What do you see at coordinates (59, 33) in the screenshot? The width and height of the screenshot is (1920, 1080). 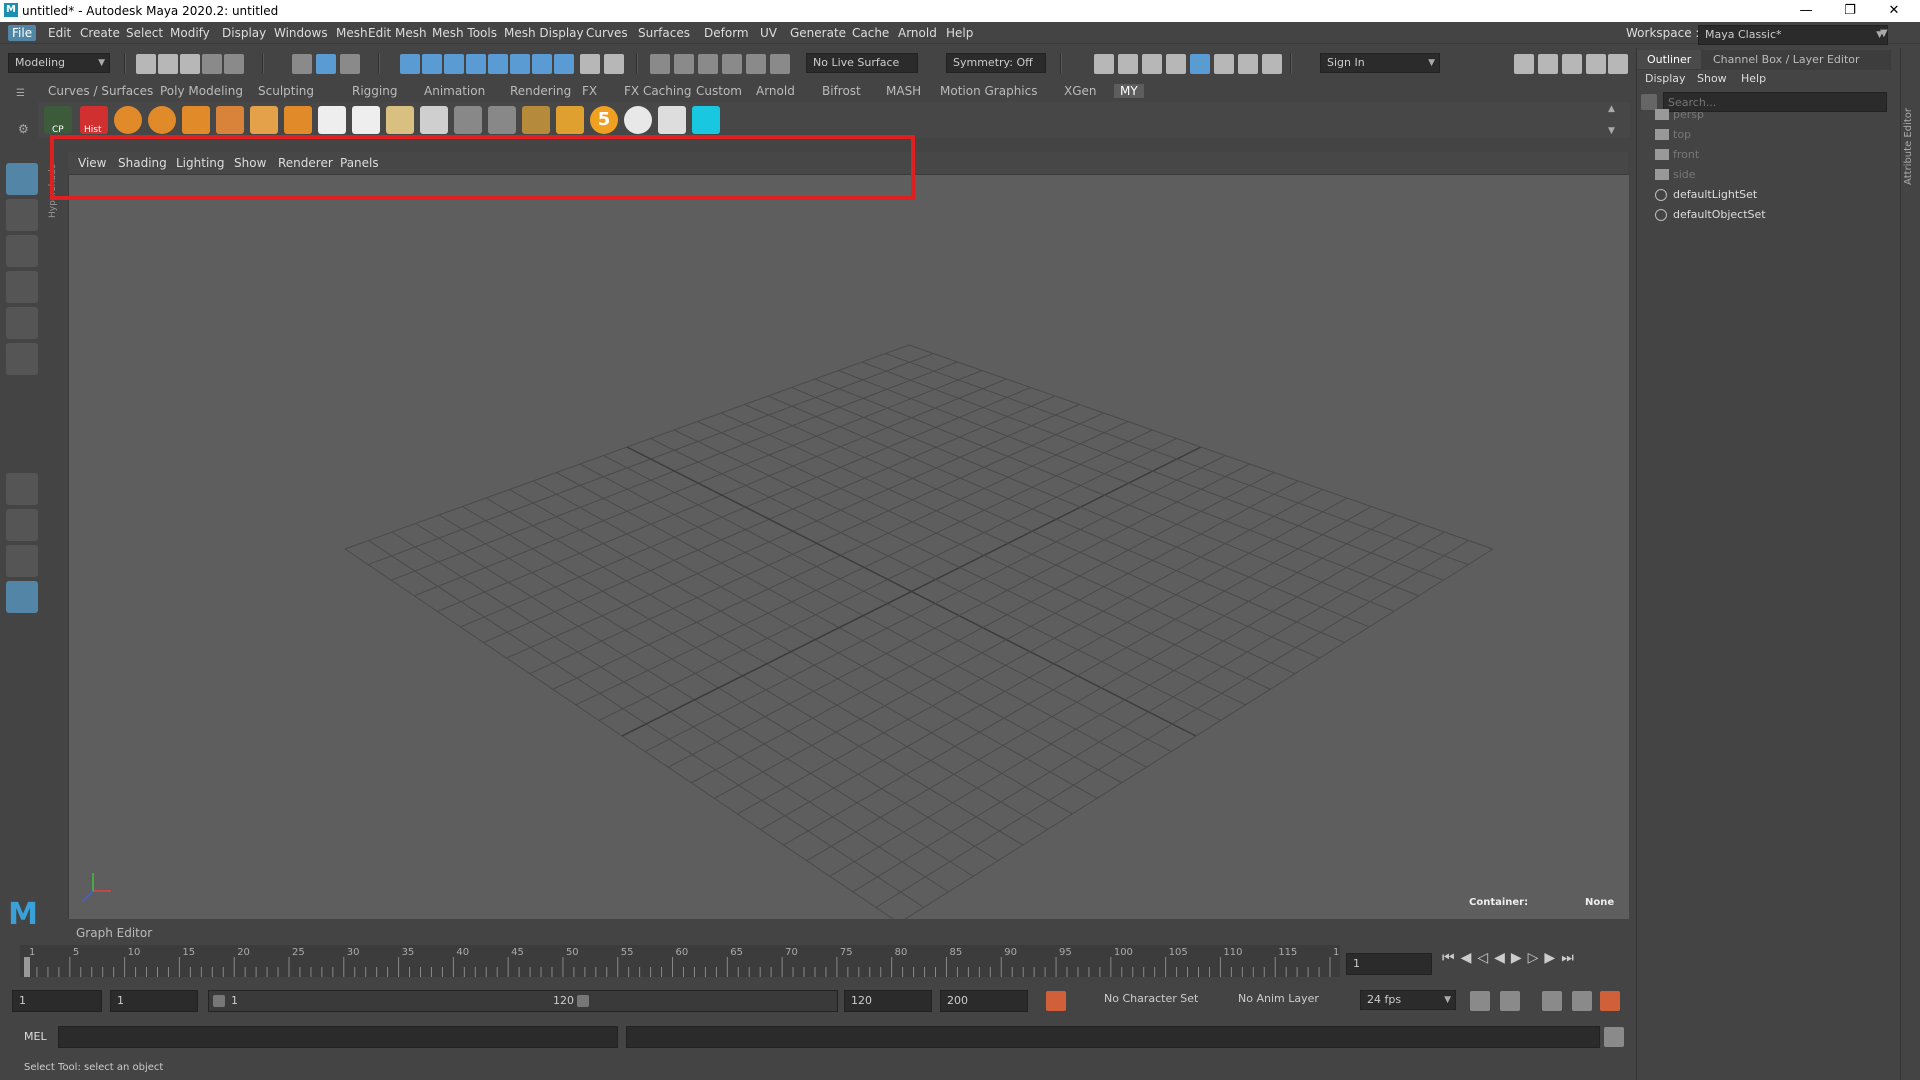 I see `menu-edit: Edit` at bounding box center [59, 33].